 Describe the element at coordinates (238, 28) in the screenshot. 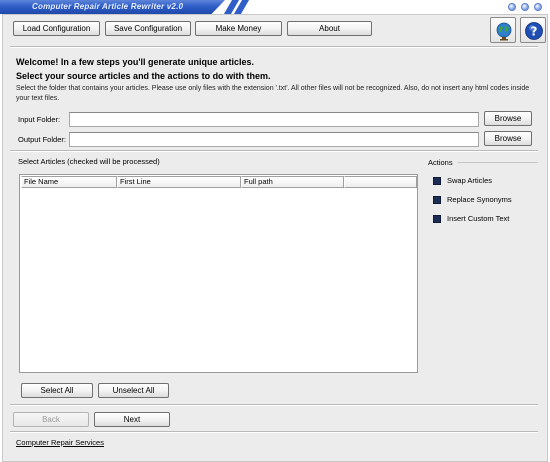

I see `make-money-button: Make Money` at that location.